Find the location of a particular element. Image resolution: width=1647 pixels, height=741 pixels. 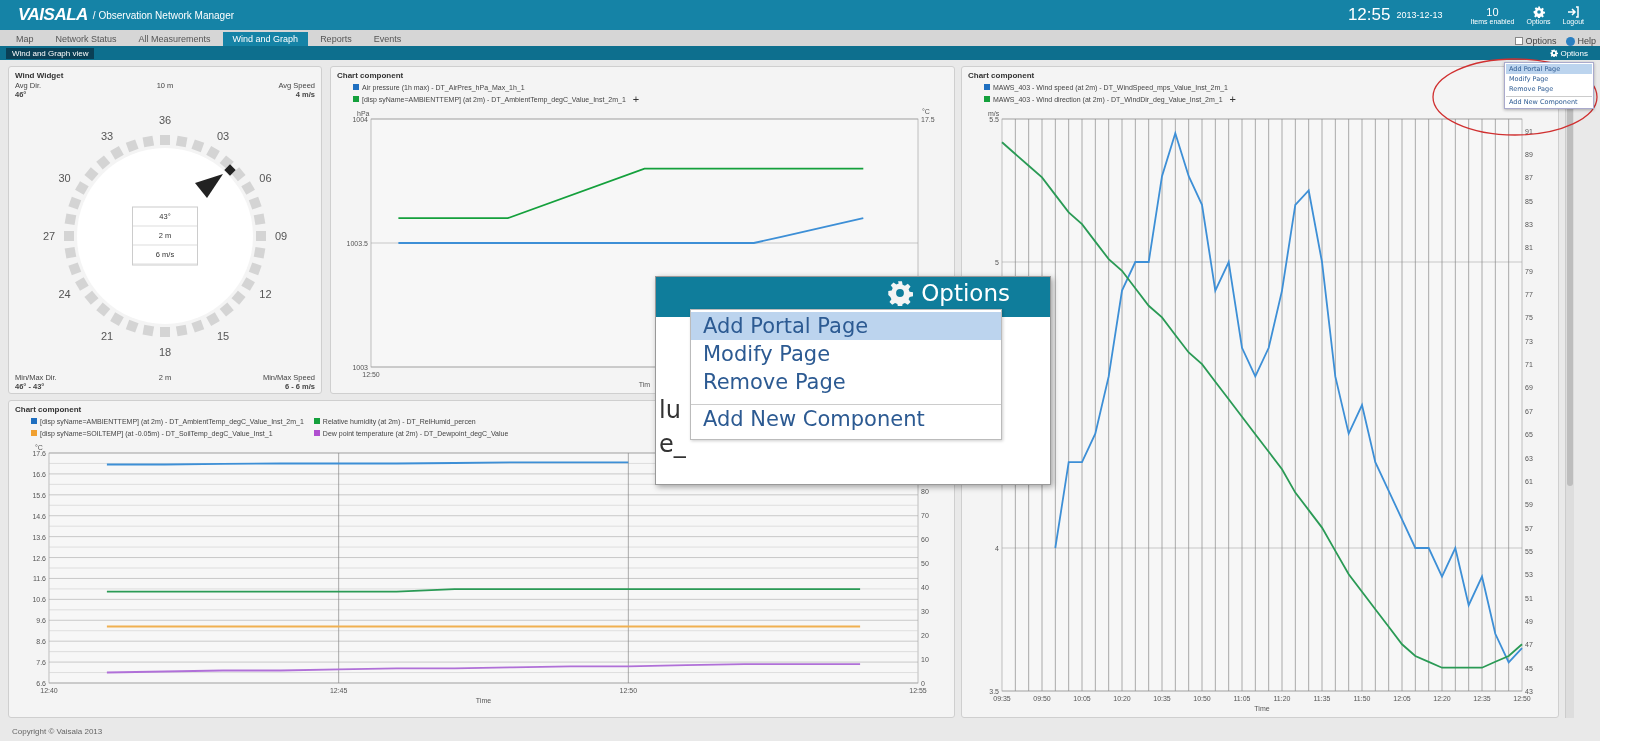

app-title: / Observation Network Manager is located at coordinates (163, 15).